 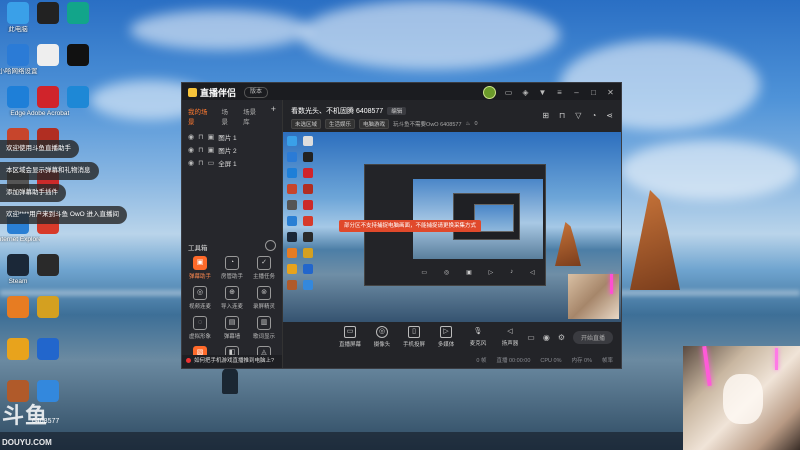 I want to click on toolbox-item: ⊚ 录屏精灵, so click(x=264, y=298).